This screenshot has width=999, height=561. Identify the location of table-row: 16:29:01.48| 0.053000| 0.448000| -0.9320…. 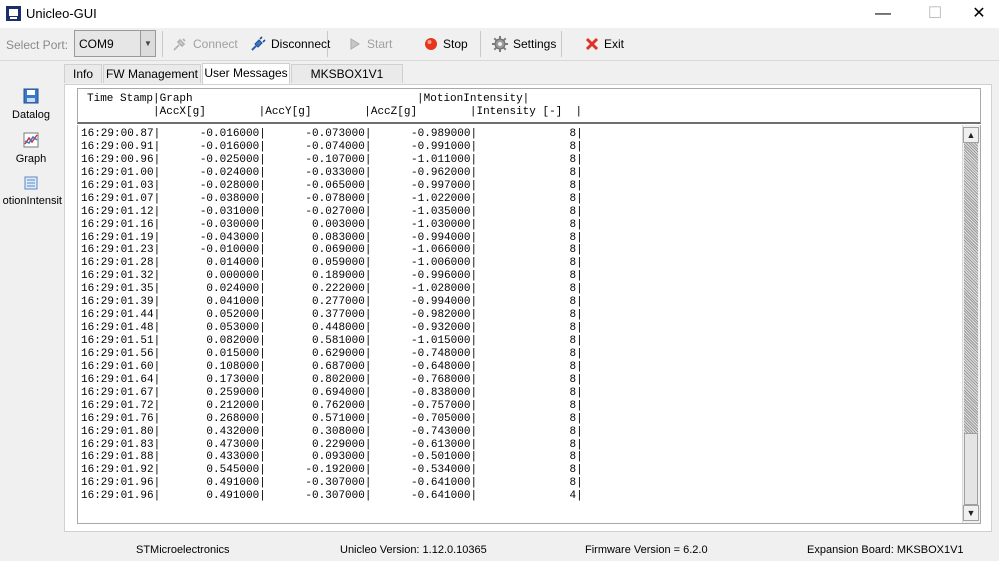
(332, 328).